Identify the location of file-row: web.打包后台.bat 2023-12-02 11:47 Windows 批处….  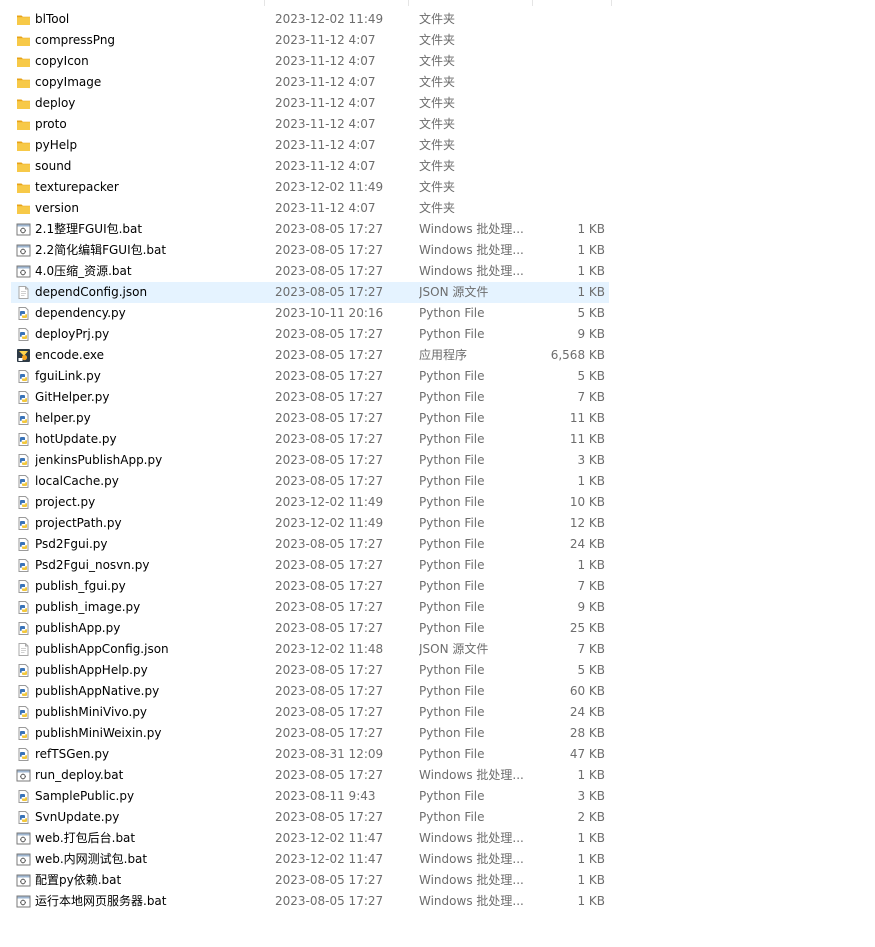
(310, 838).